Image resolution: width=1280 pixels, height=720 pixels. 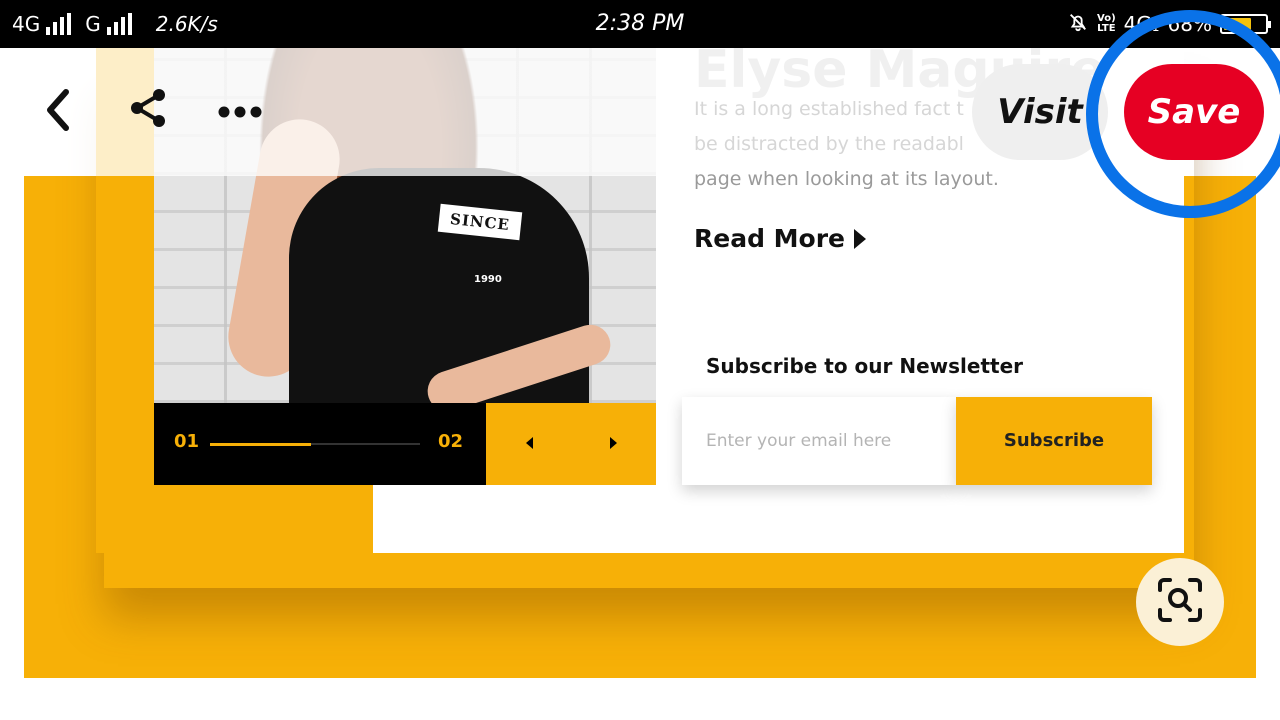 What do you see at coordinates (187, 441) in the screenshot?
I see `slide-start-number: 01` at bounding box center [187, 441].